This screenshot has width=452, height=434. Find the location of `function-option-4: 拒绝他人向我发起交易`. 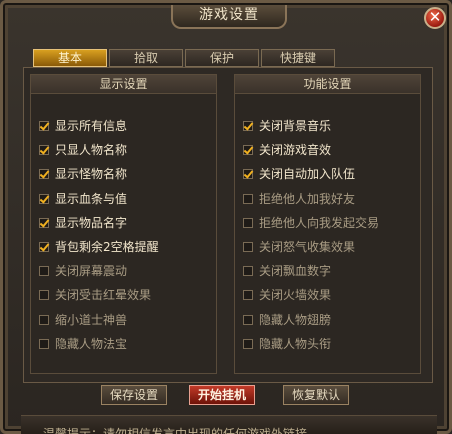

function-option-4: 拒绝他人向我发起交易 is located at coordinates (311, 223).